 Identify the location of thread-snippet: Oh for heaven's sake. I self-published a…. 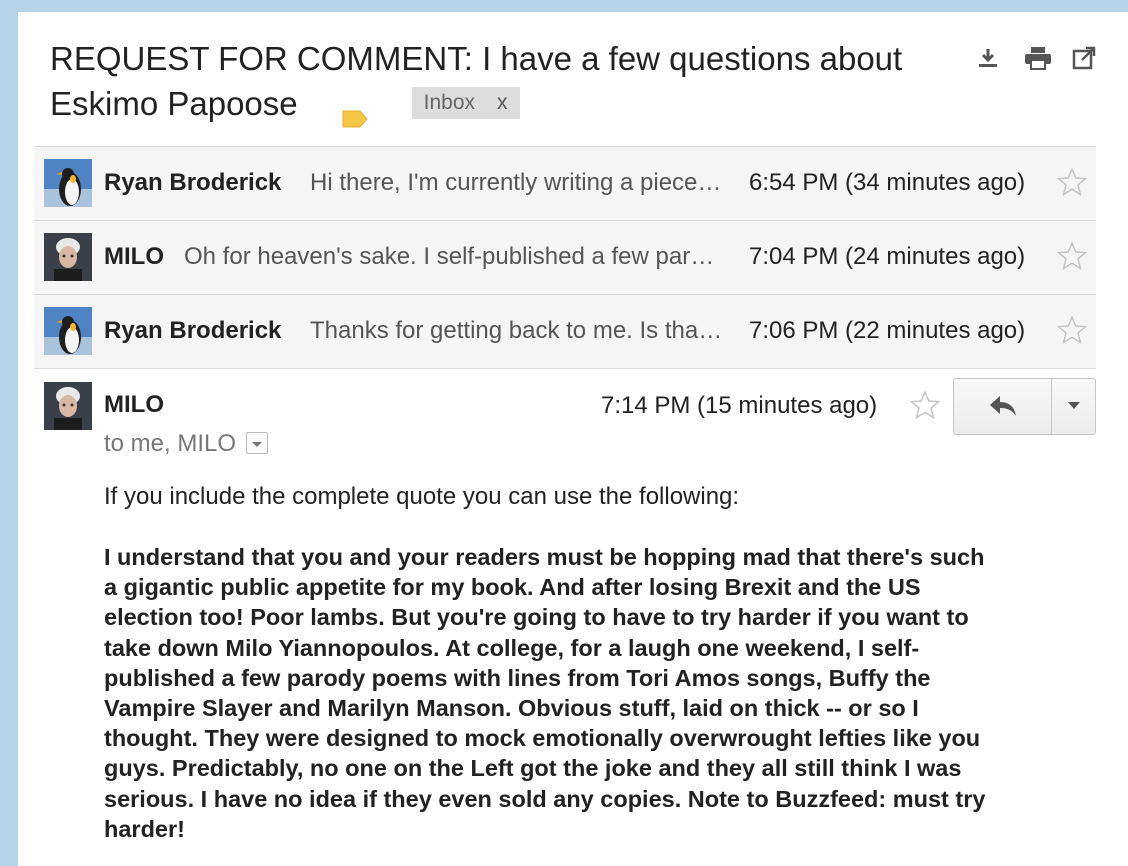
(454, 256).